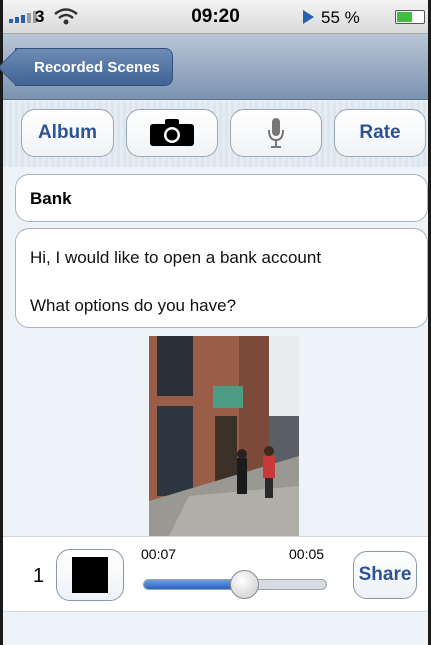  I want to click on microphone-icon, so click(276, 133).